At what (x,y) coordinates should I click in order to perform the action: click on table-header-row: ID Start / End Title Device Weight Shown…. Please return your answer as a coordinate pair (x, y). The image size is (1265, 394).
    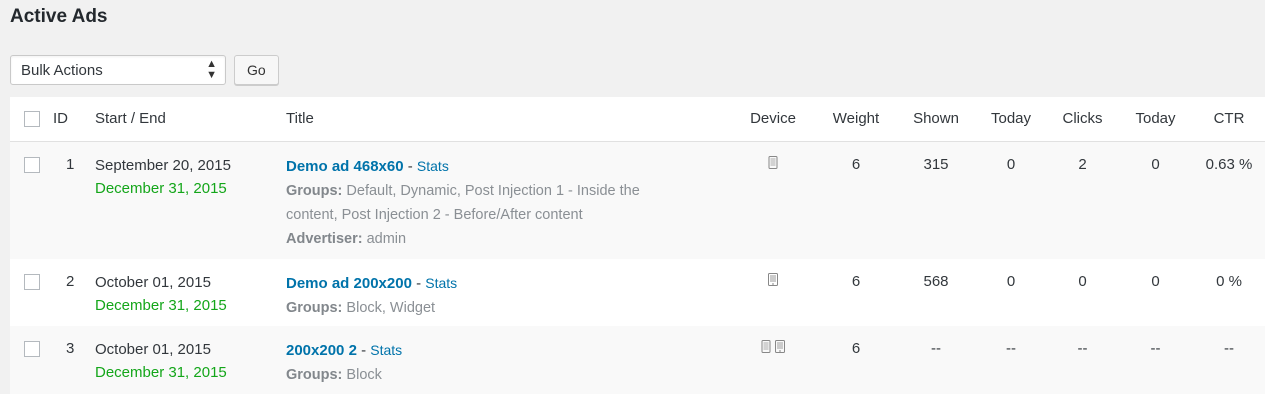
    Looking at the image, I should click on (637, 119).